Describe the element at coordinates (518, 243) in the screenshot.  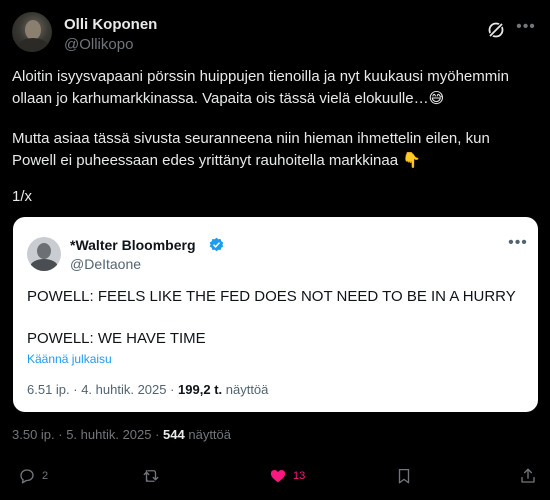
I see `quote-more-icon: •••` at that location.